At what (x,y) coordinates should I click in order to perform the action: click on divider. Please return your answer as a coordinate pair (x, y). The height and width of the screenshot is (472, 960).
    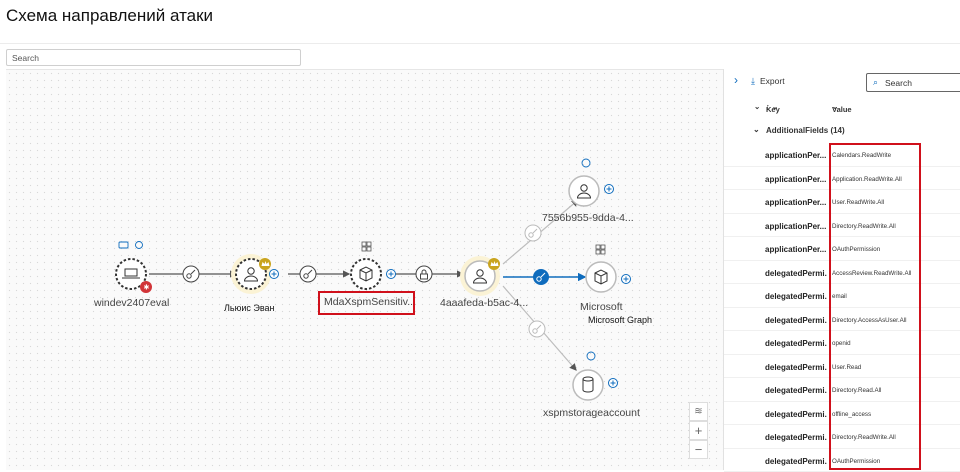
    Looking at the image, I should click on (480, 43).